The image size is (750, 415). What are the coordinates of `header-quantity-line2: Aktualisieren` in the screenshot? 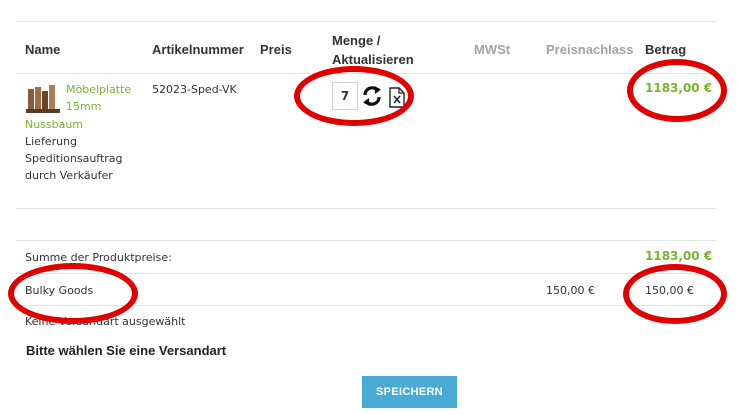 It's located at (373, 59).